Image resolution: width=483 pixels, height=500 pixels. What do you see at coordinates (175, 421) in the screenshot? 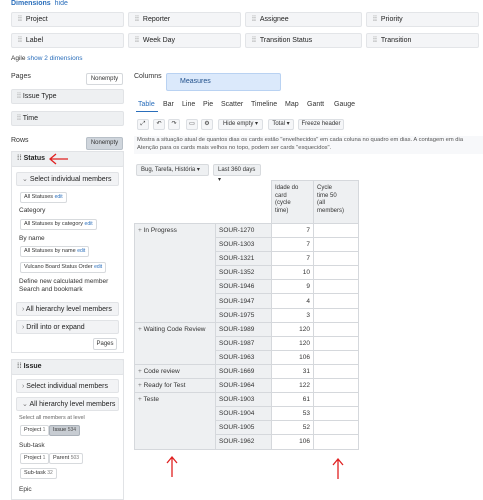
I see `status-row-header: + Teste` at bounding box center [175, 421].